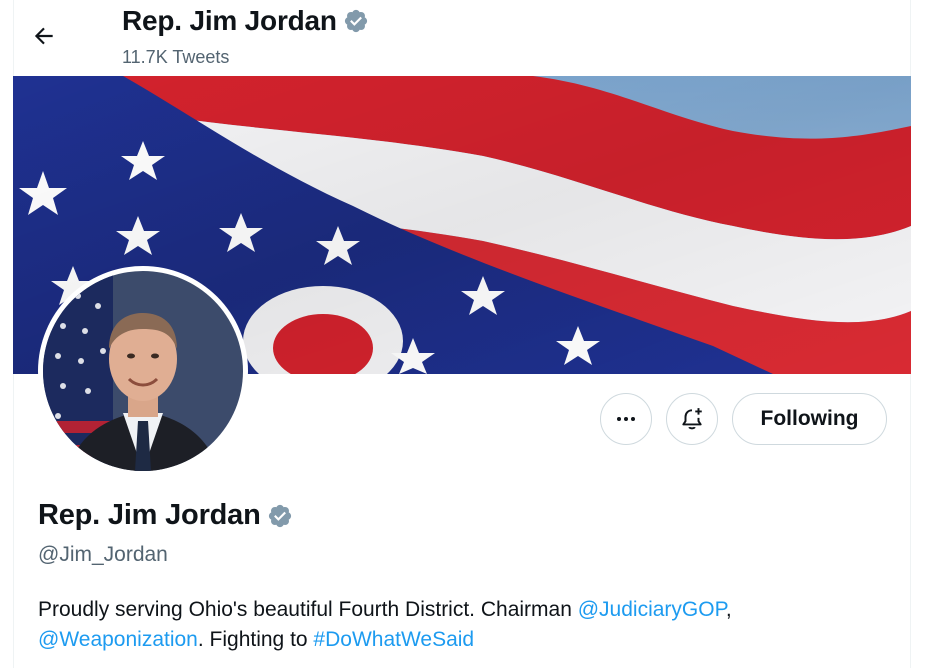 This screenshot has width=932, height=668. I want to click on mention-link-judiciarygop: @JudiciaryGOP, so click(652, 609).